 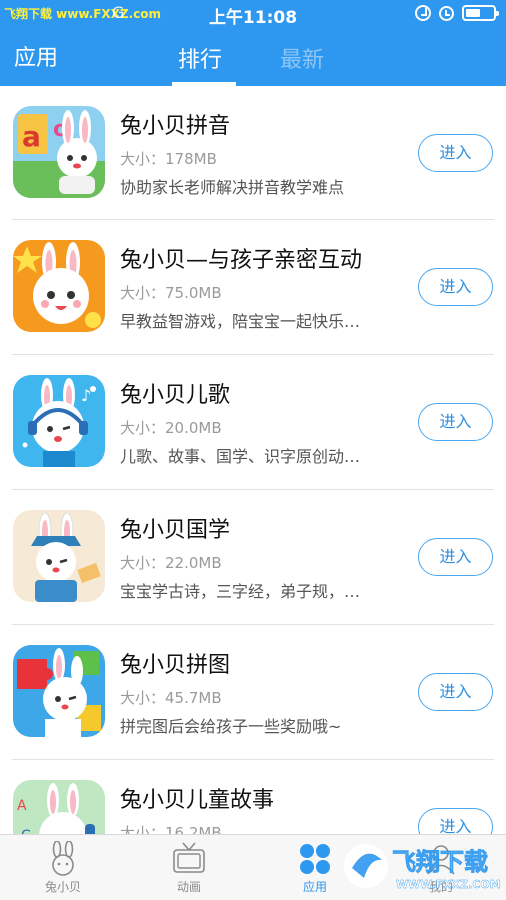 I want to click on list-item: a o 兔小贝拼音 大小：178MB 协助家长老师解决拼音教学难点 进入, so click(x=253, y=153).